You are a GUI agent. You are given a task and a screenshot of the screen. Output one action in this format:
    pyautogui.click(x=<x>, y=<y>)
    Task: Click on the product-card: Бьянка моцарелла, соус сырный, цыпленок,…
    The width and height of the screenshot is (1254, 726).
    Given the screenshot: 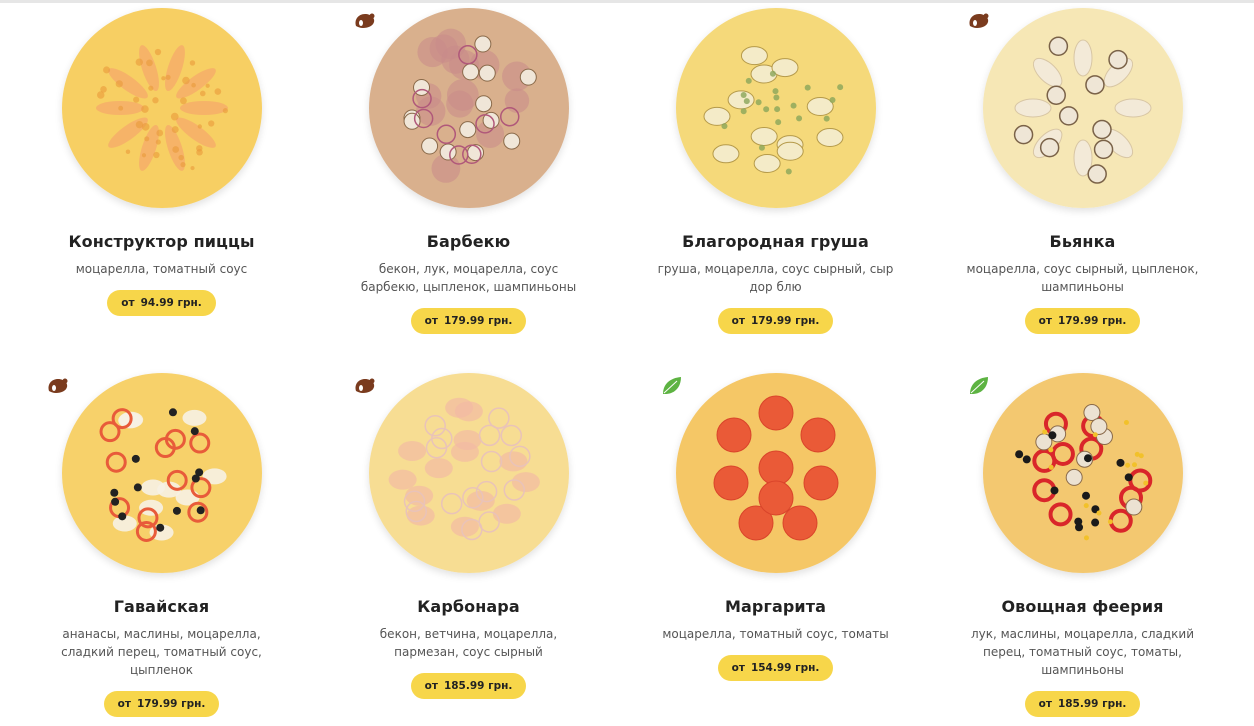 What is the action you would take?
    pyautogui.click(x=1082, y=171)
    